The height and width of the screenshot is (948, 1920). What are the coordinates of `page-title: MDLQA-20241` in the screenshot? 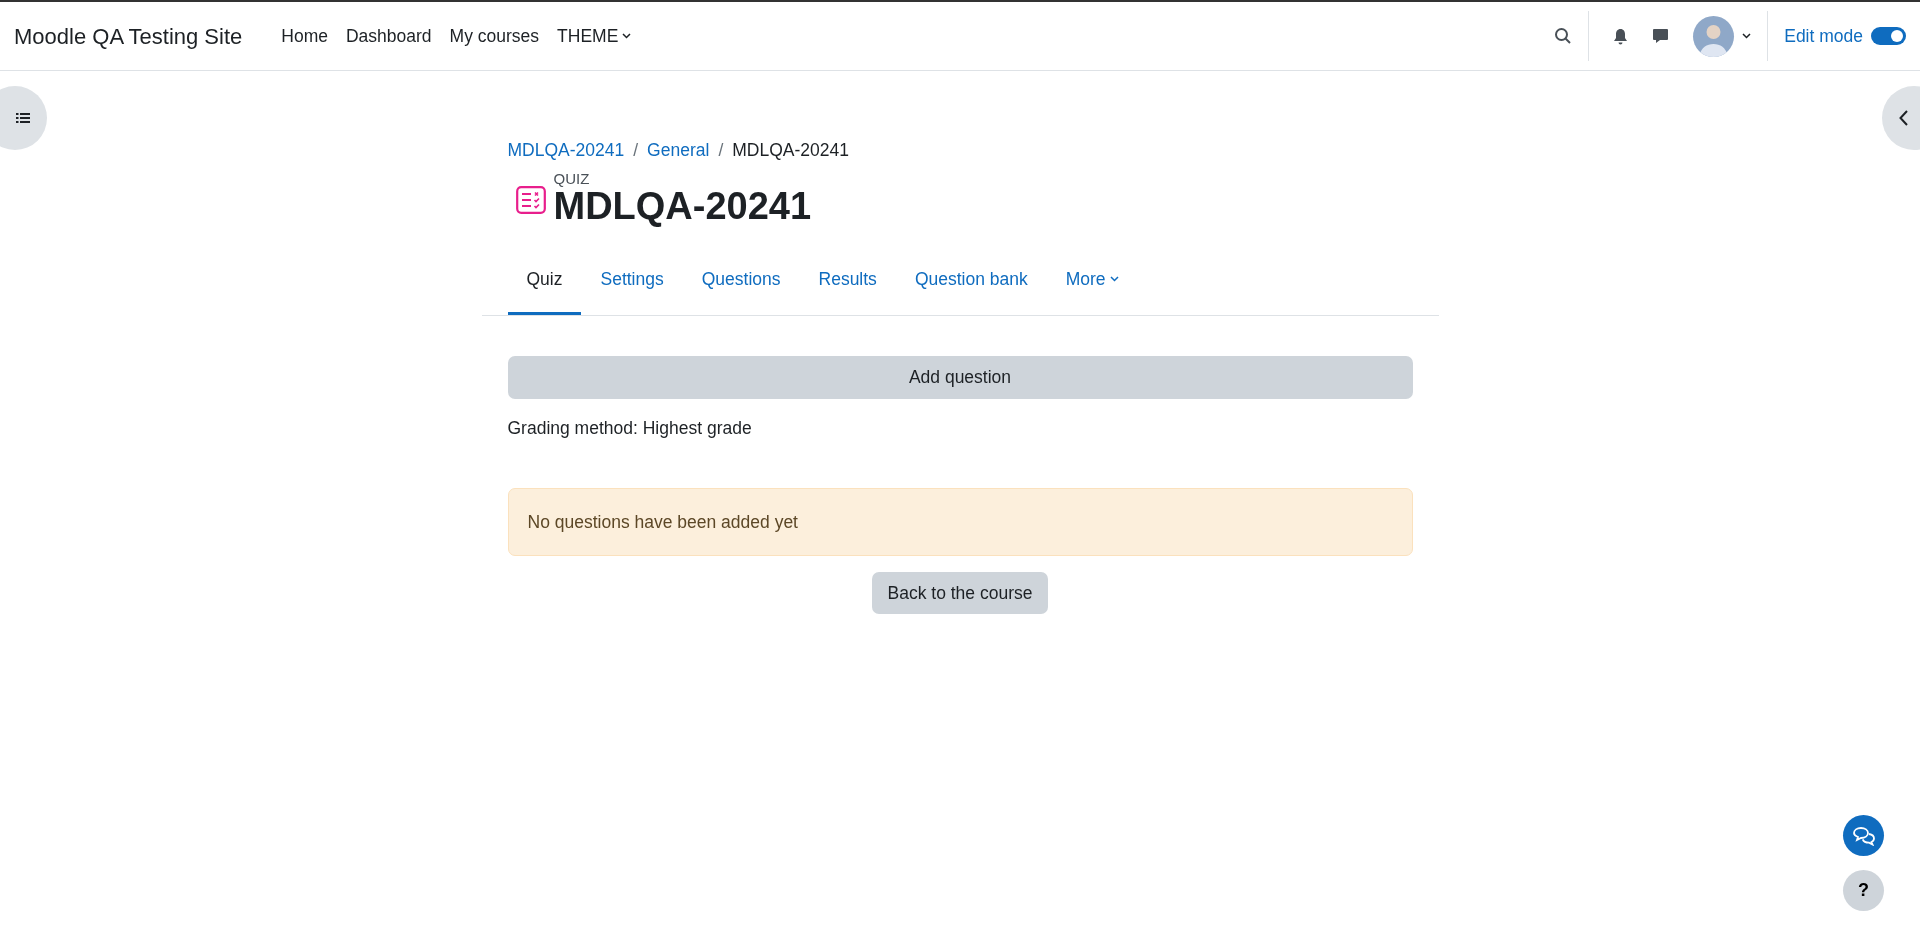 It's located at (682, 207).